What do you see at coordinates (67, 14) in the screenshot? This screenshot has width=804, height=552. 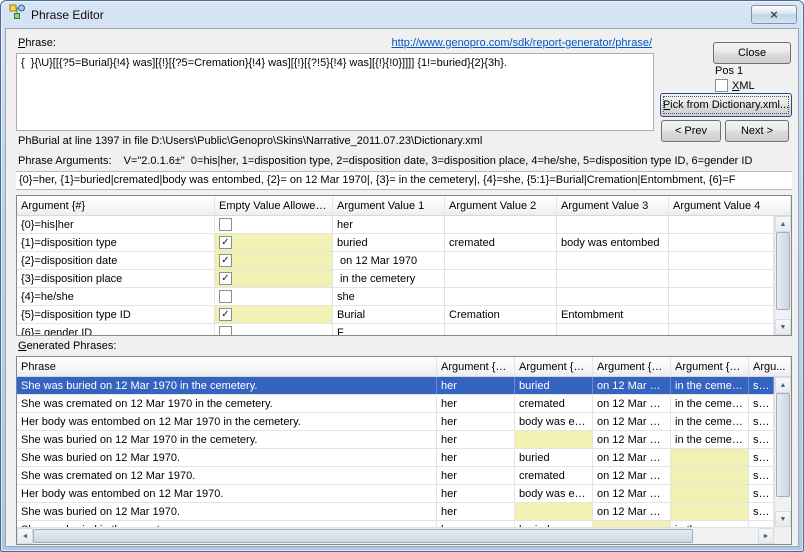 I see `window-title: Phrase Editor` at bounding box center [67, 14].